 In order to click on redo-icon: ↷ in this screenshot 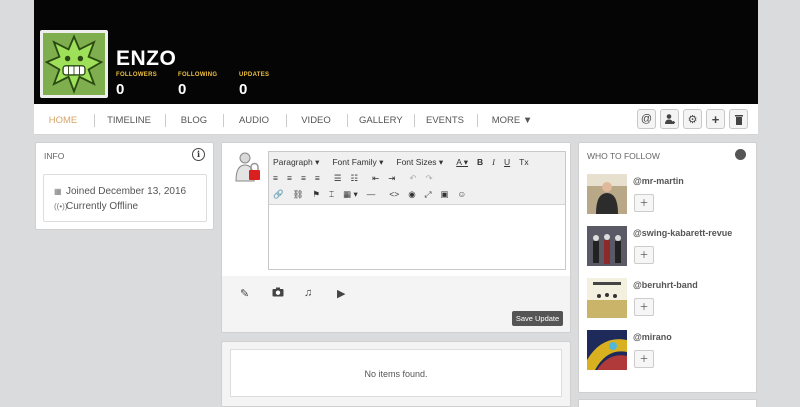, I will do `click(429, 178)`.